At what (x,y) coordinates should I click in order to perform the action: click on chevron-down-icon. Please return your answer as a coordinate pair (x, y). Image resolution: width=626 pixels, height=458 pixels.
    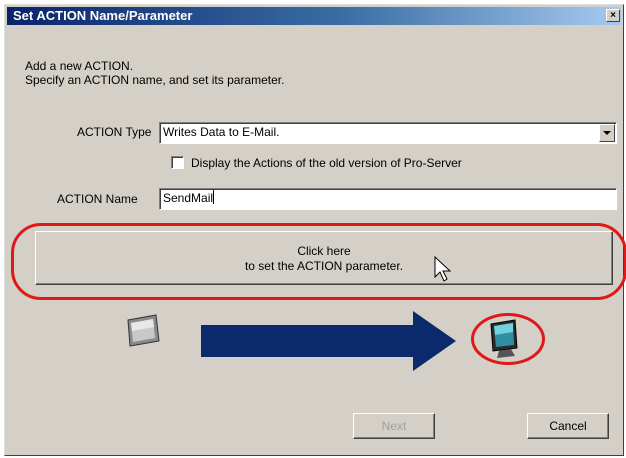
    Looking at the image, I should click on (607, 133).